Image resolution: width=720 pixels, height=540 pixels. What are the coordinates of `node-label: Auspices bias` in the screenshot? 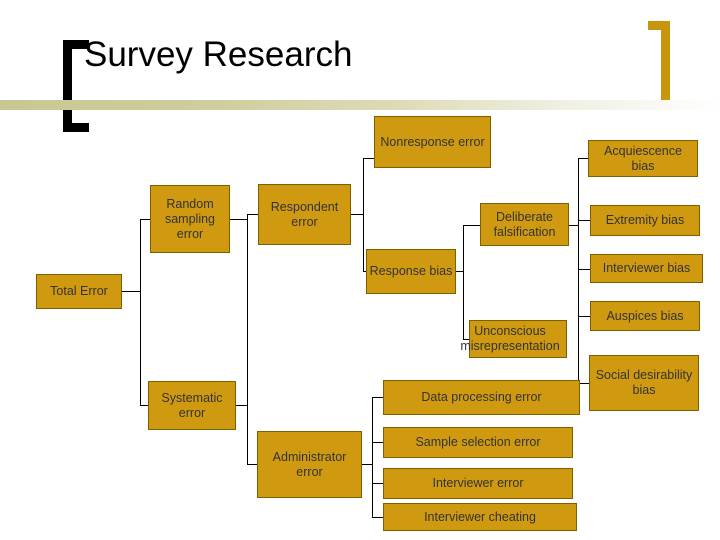 It's located at (645, 315).